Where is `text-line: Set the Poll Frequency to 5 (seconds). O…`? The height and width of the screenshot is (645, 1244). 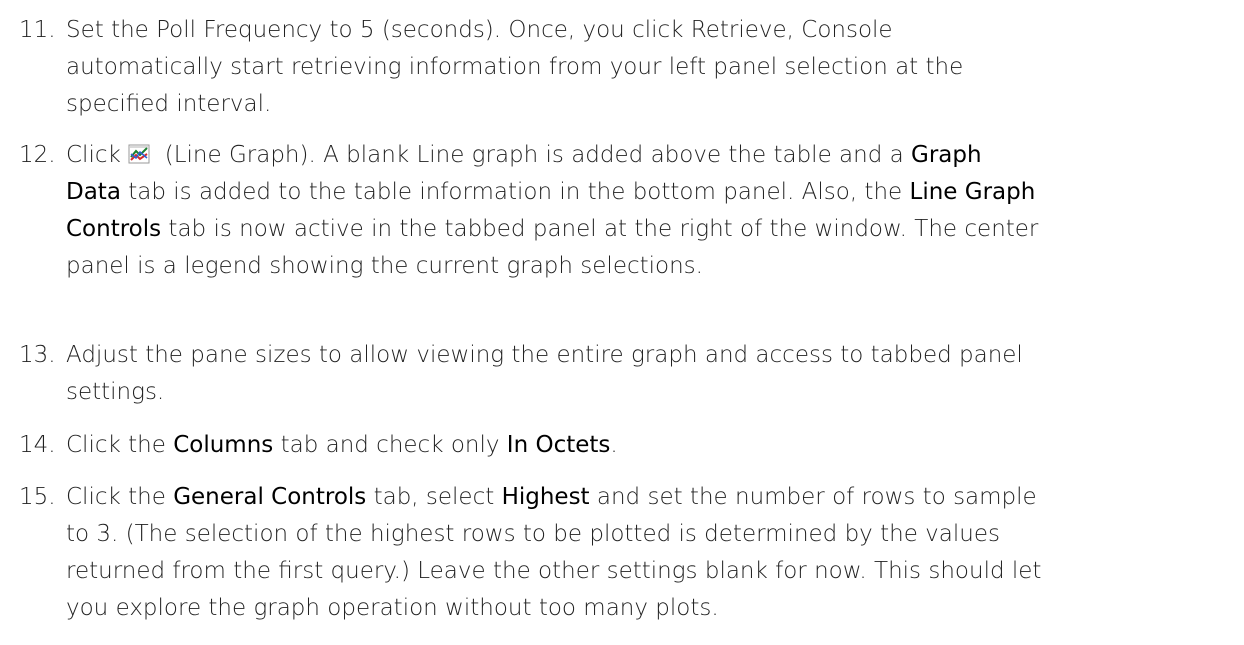 text-line: Set the Poll Frequency to 5 (seconds). O… is located at coordinates (479, 30).